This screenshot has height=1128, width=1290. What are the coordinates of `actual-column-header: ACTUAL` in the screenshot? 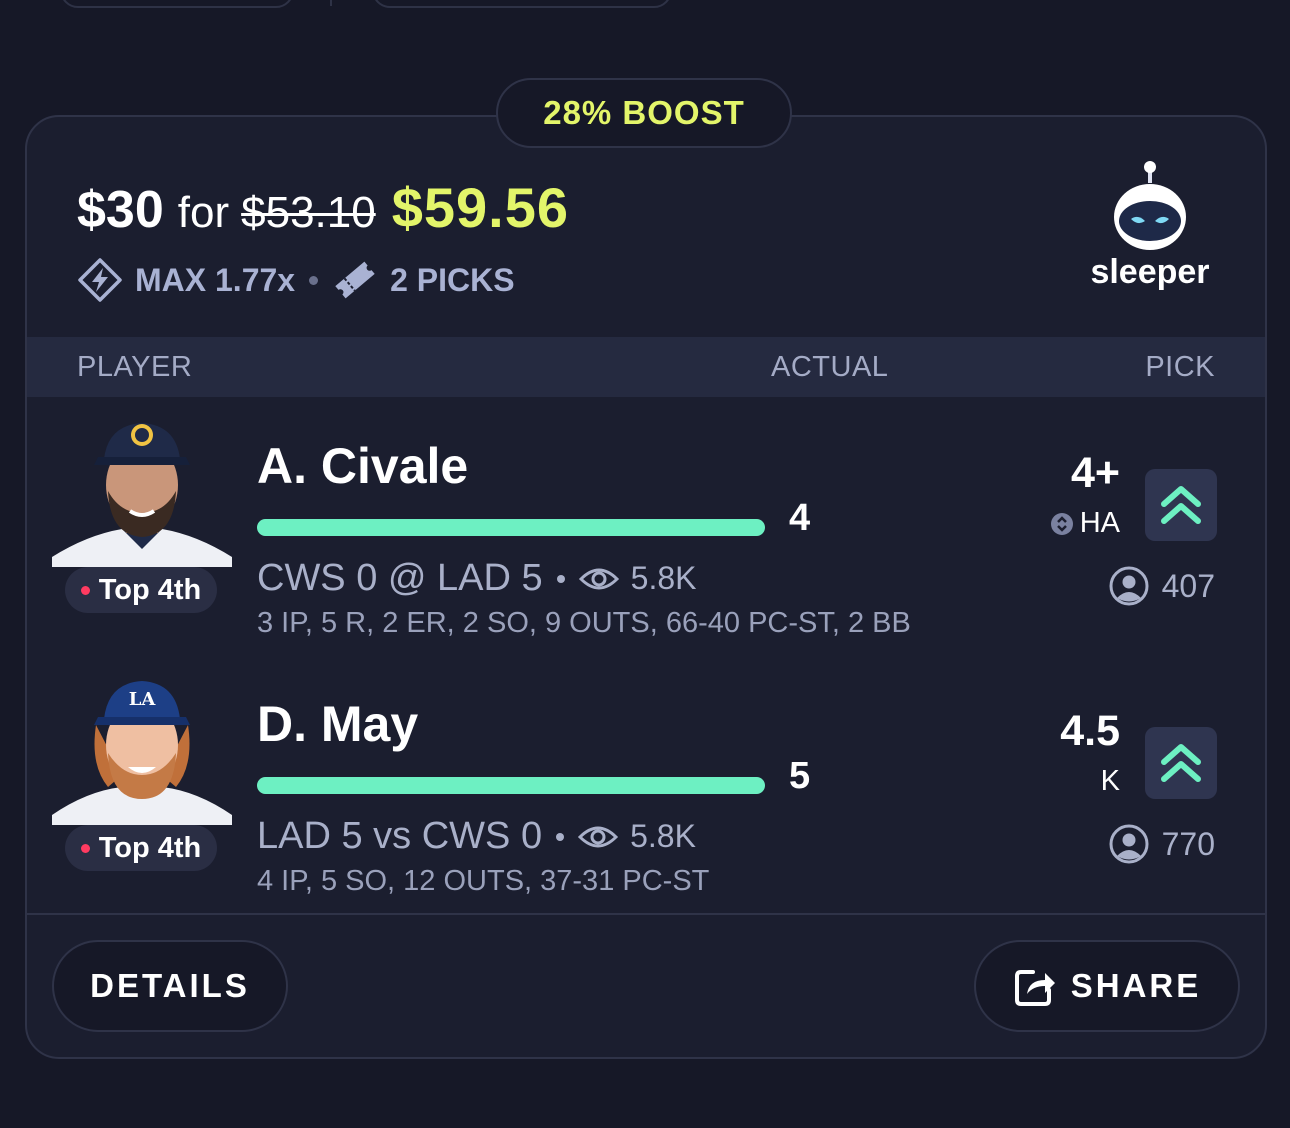 It's located at (830, 367).